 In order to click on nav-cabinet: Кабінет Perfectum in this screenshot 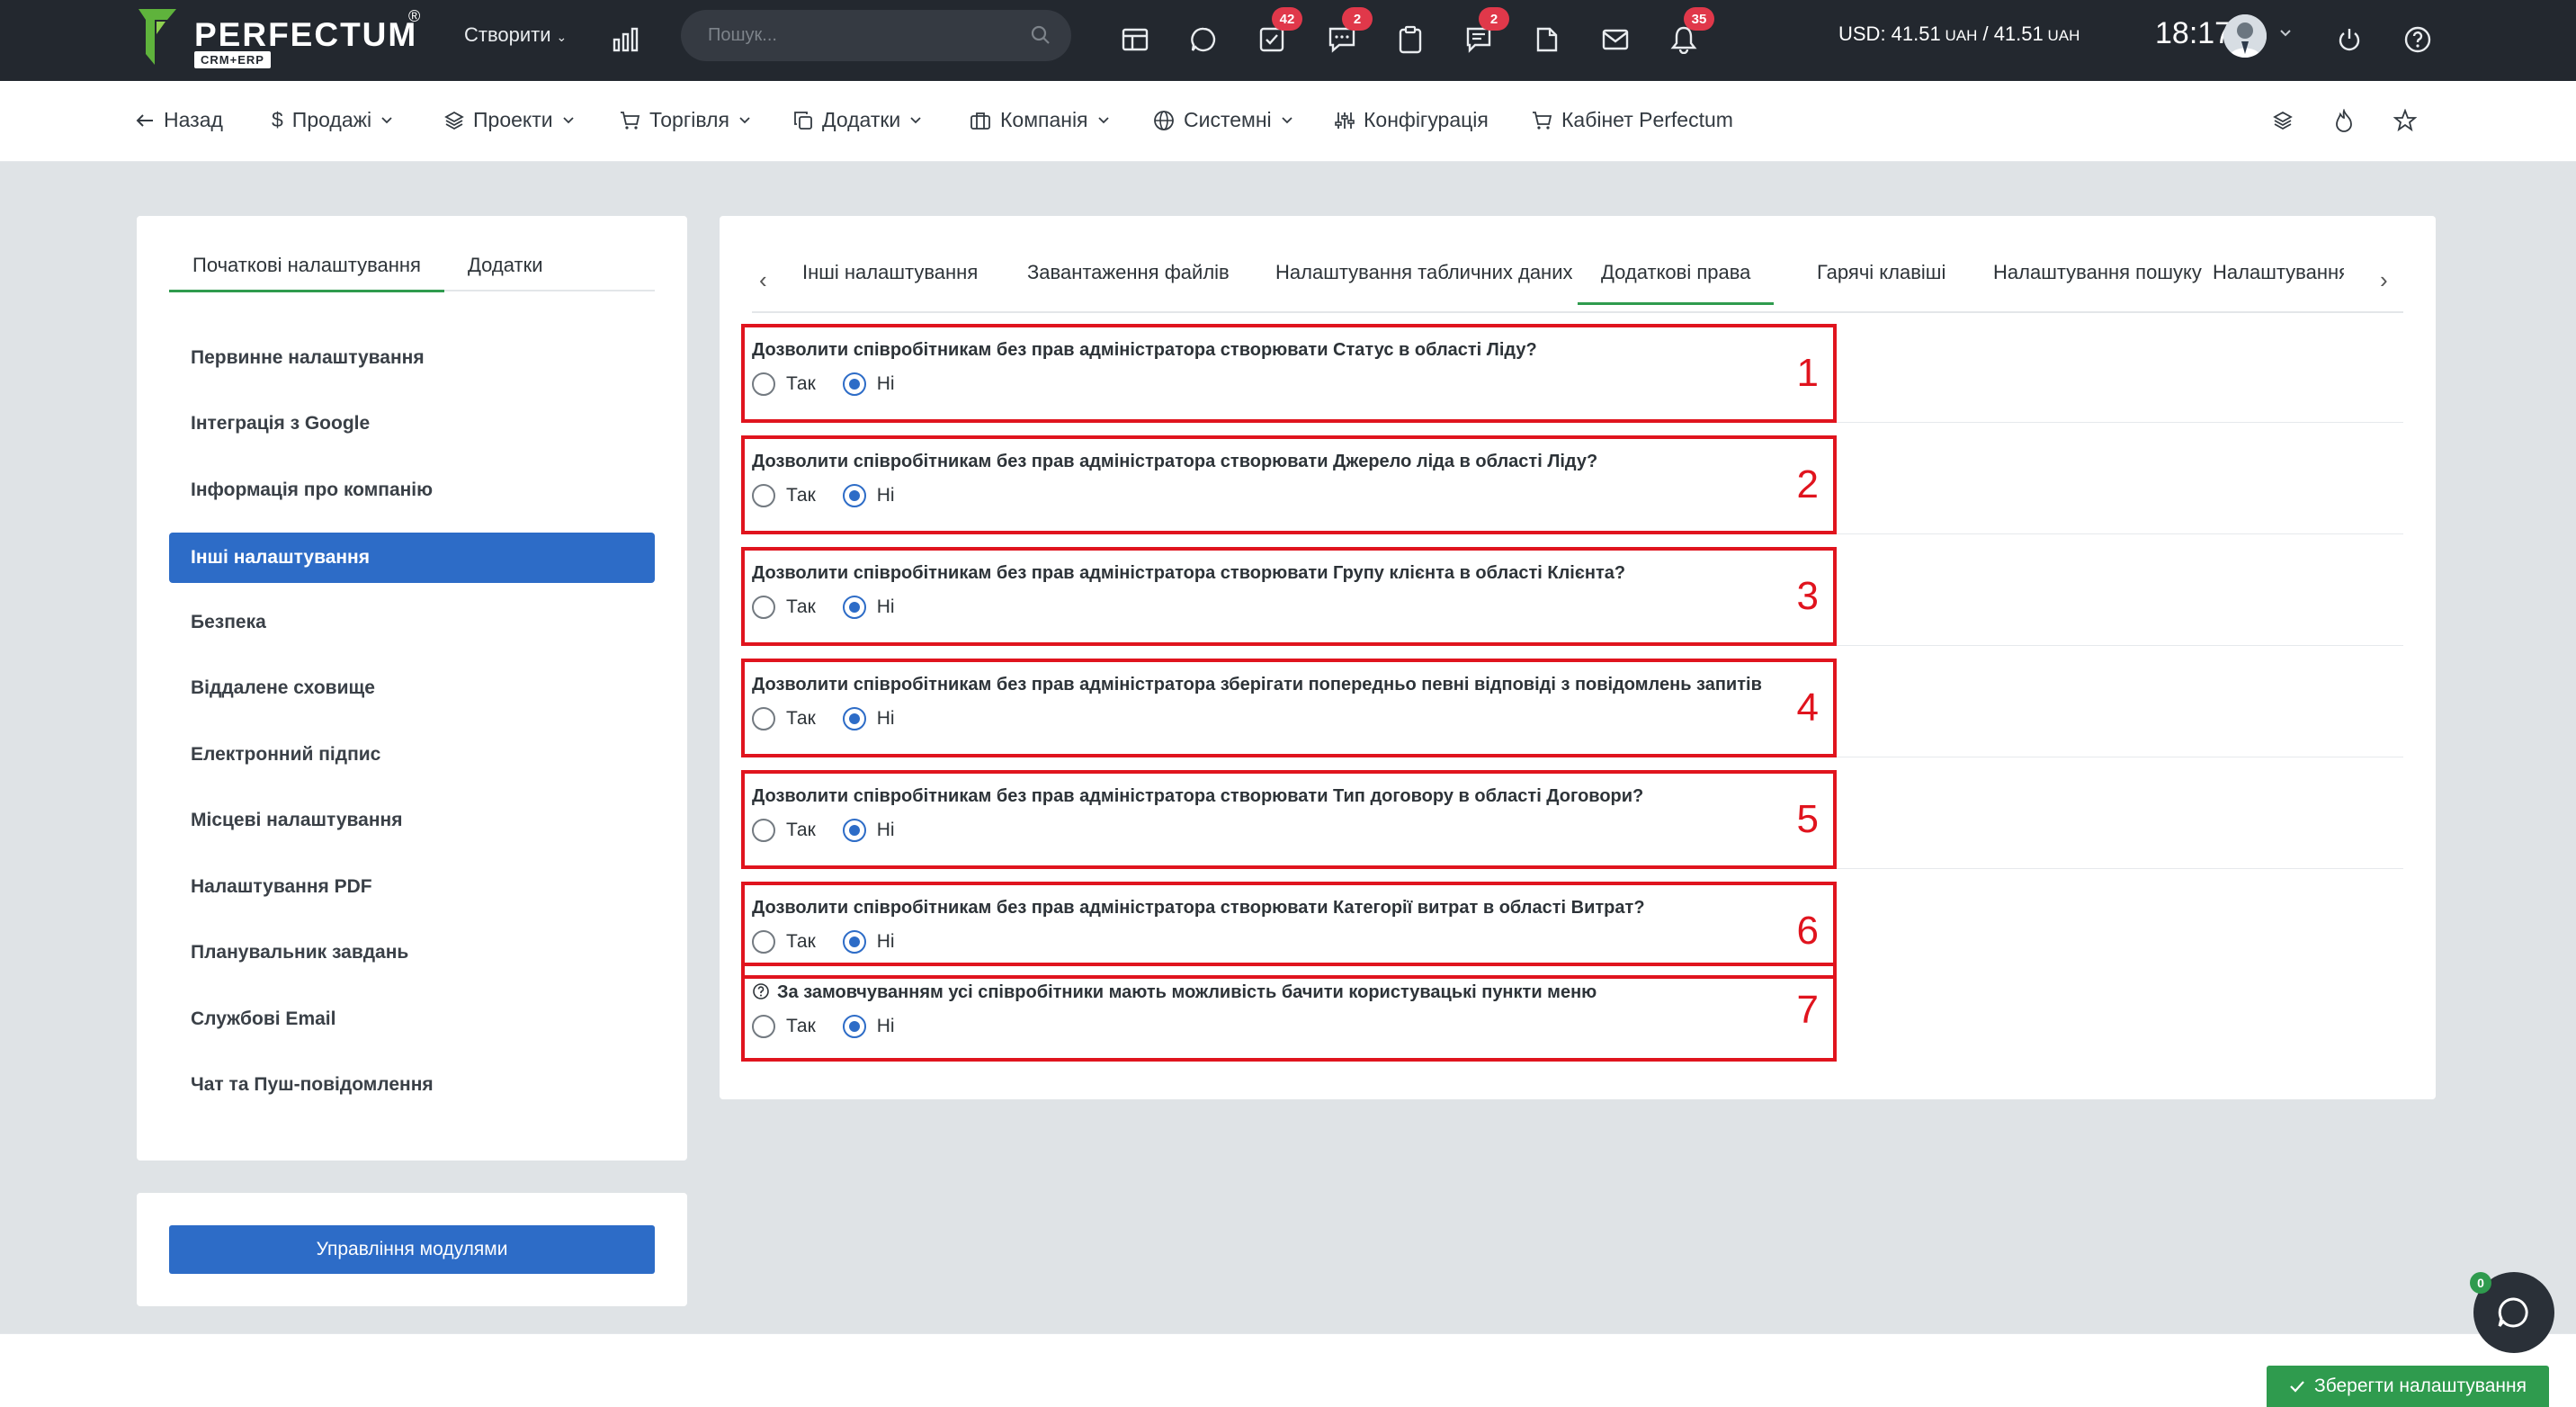, I will do `click(1632, 120)`.